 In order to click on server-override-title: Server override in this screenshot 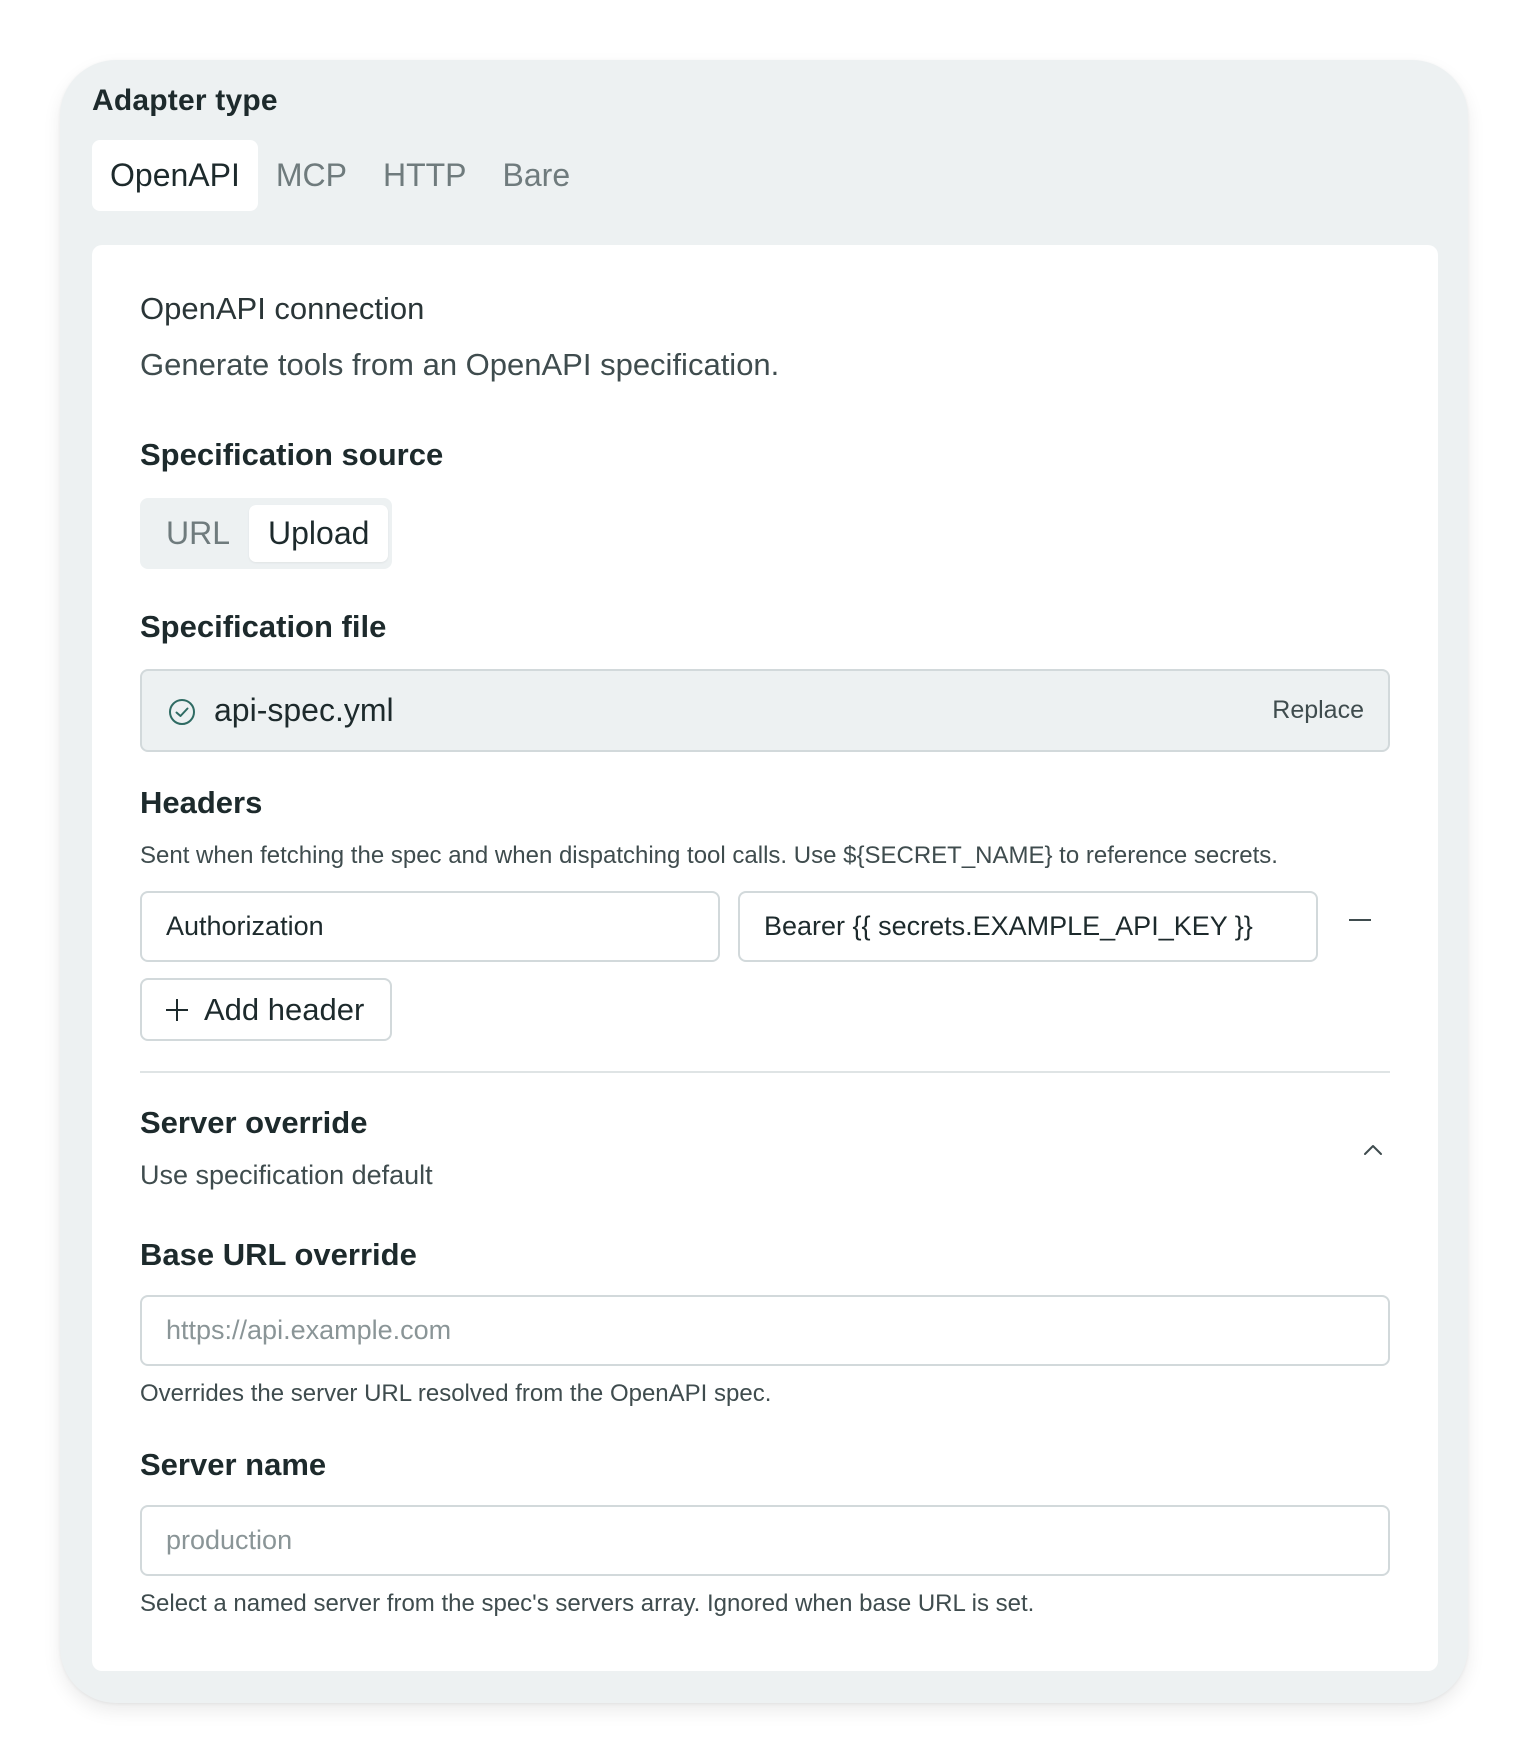, I will do `click(254, 1122)`.